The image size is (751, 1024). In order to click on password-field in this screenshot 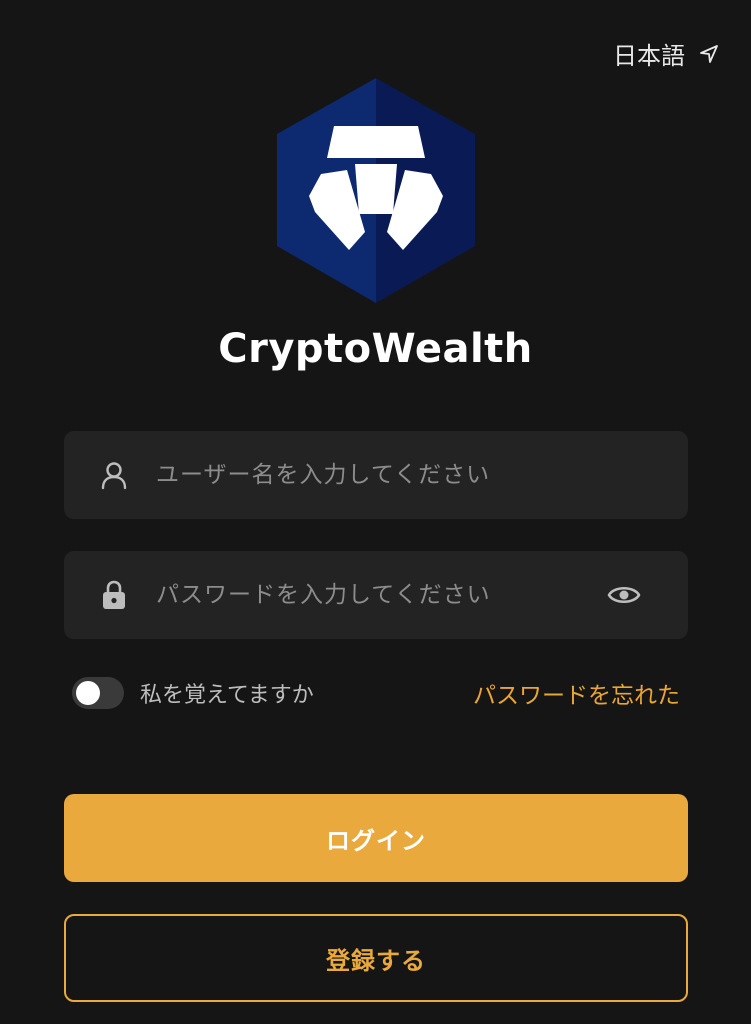, I will do `click(376, 595)`.